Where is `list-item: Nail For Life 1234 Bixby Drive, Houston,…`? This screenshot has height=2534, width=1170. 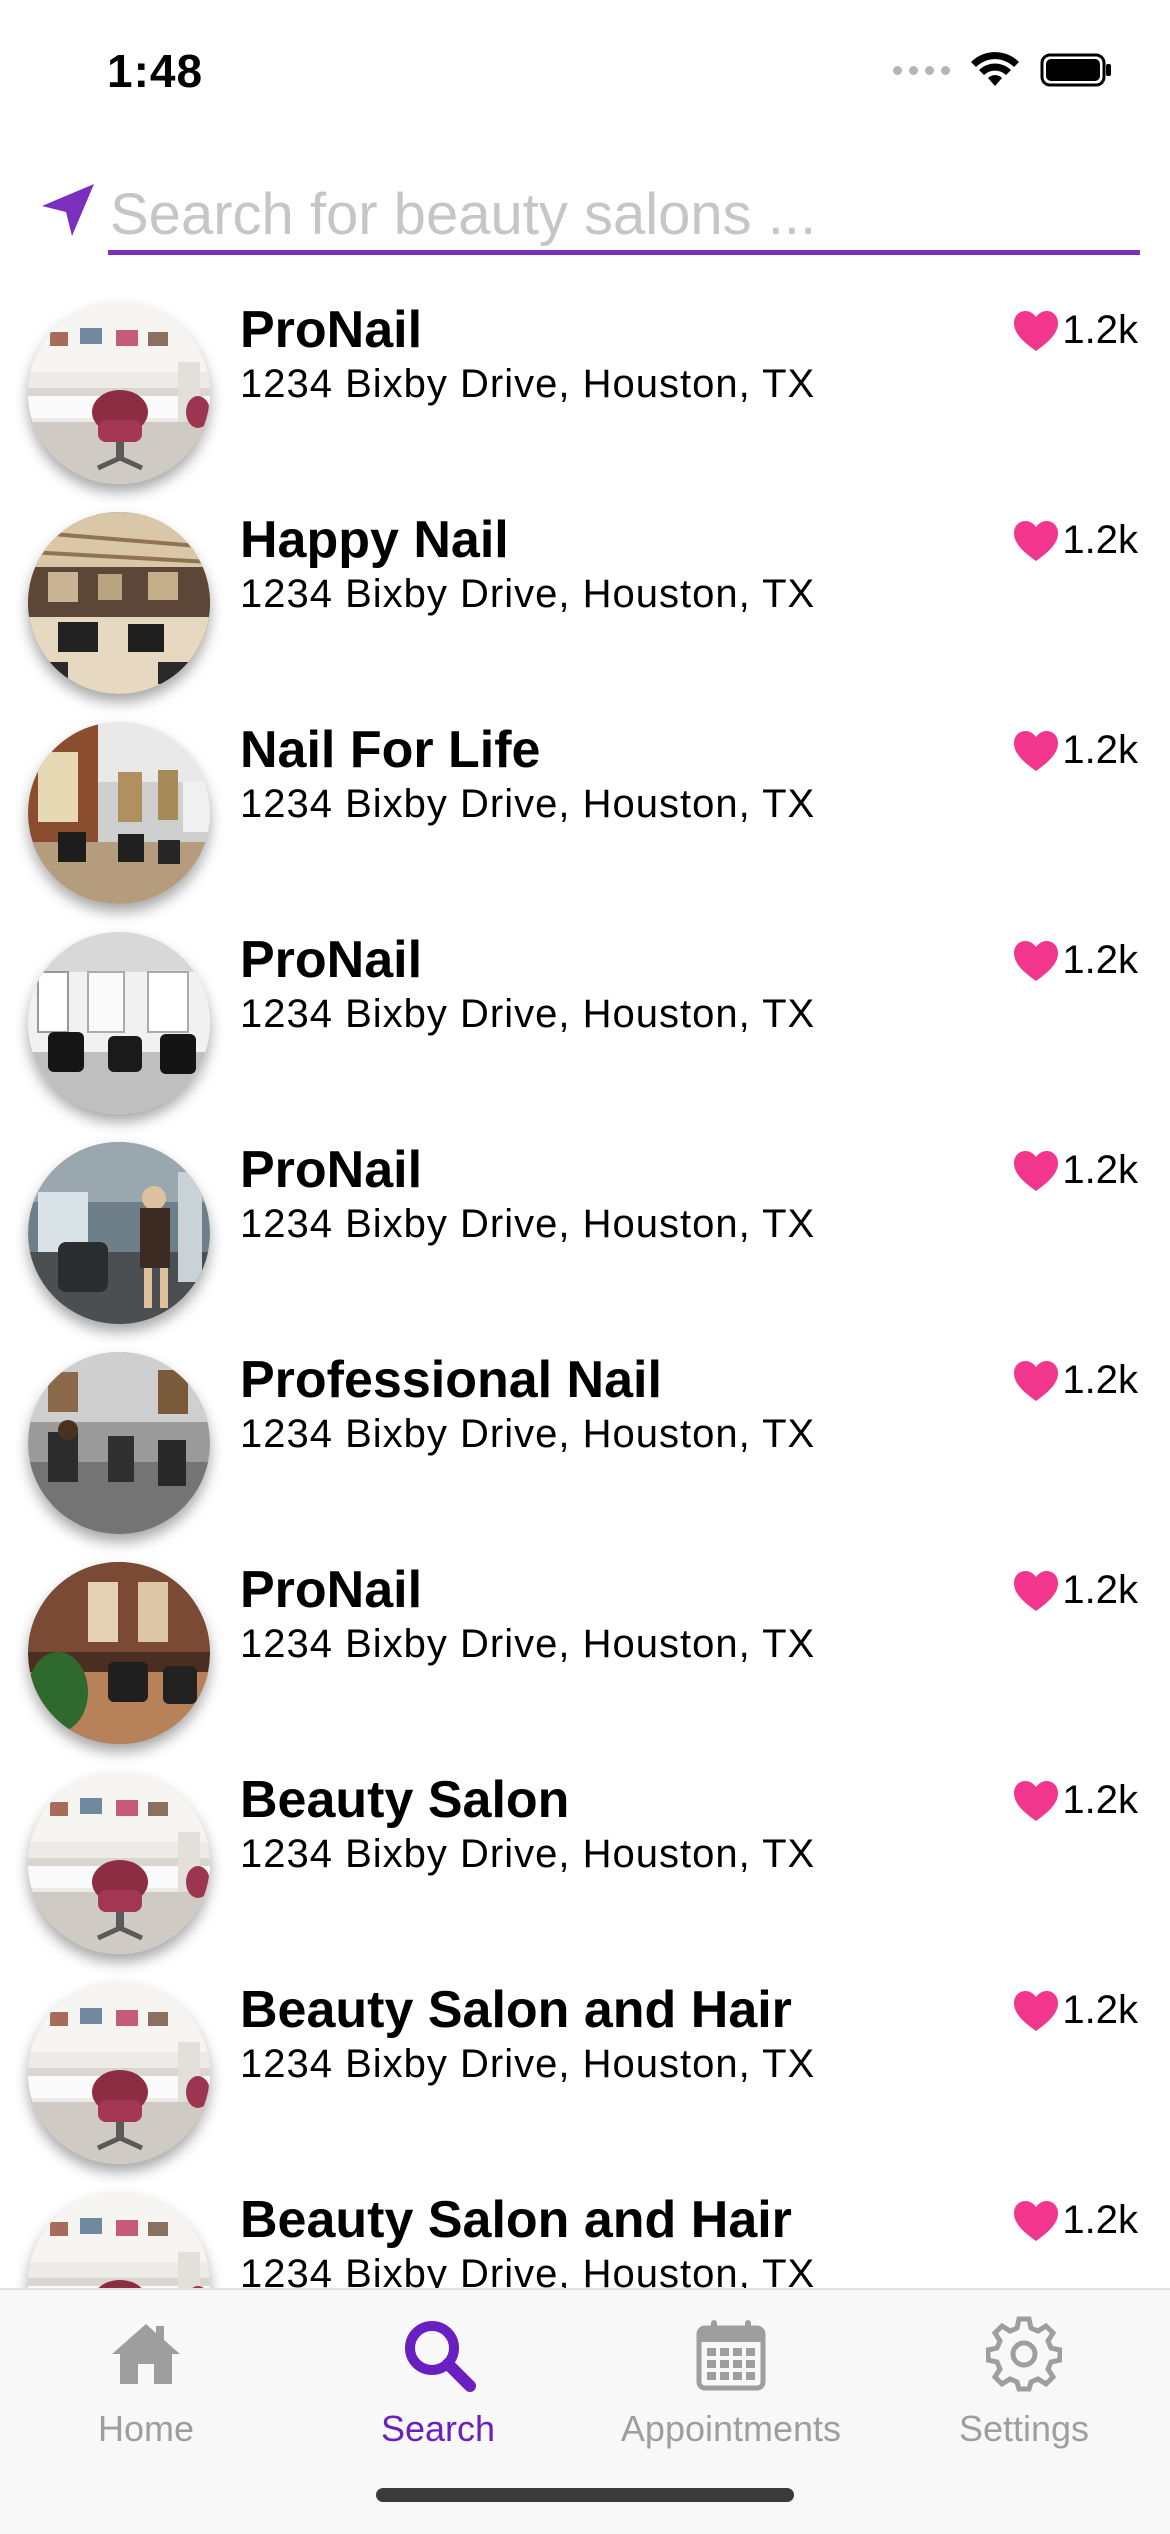 list-item: Nail For Life 1234 Bixby Drive, Houston,… is located at coordinates (585, 815).